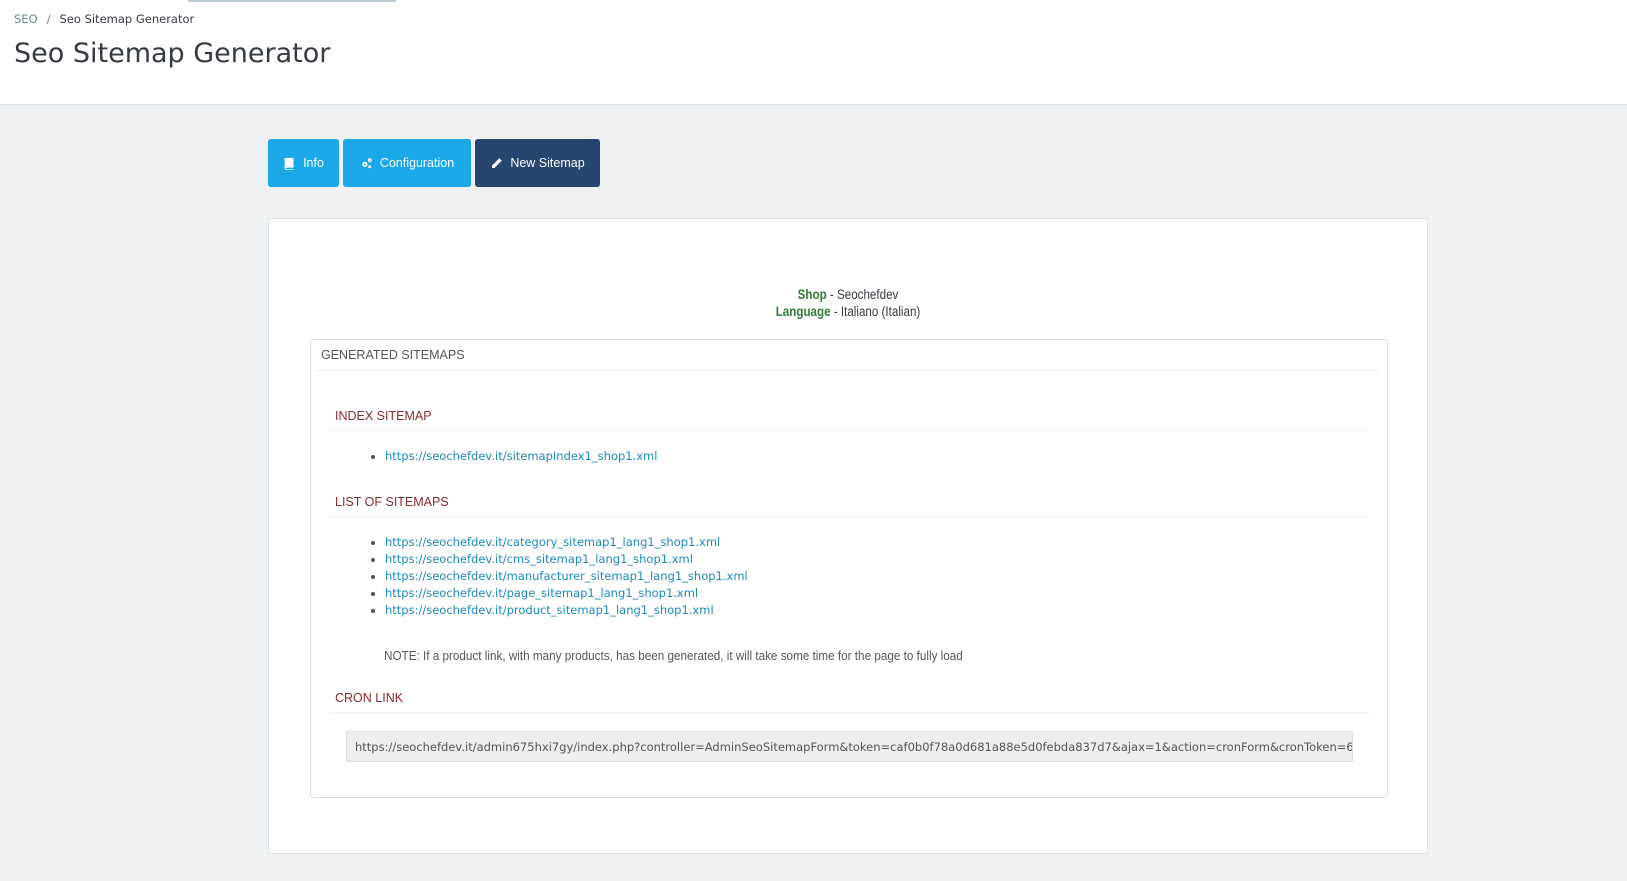 This screenshot has height=881, width=1627. I want to click on tab-configuration-label: Configuration, so click(417, 163).